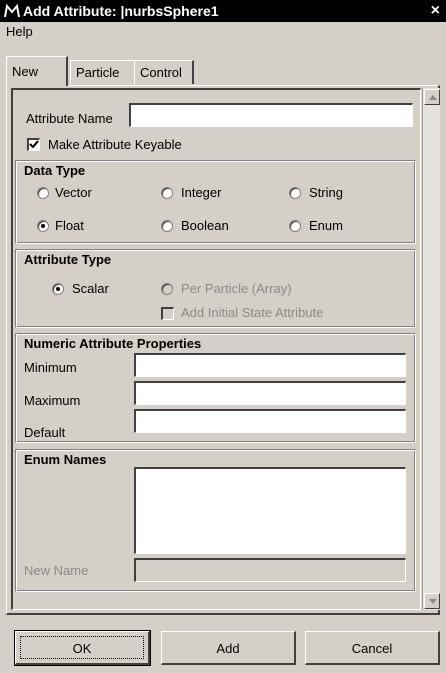 This screenshot has height=673, width=446. Describe the element at coordinates (58, 289) in the screenshot. I see `radio-scalar` at that location.